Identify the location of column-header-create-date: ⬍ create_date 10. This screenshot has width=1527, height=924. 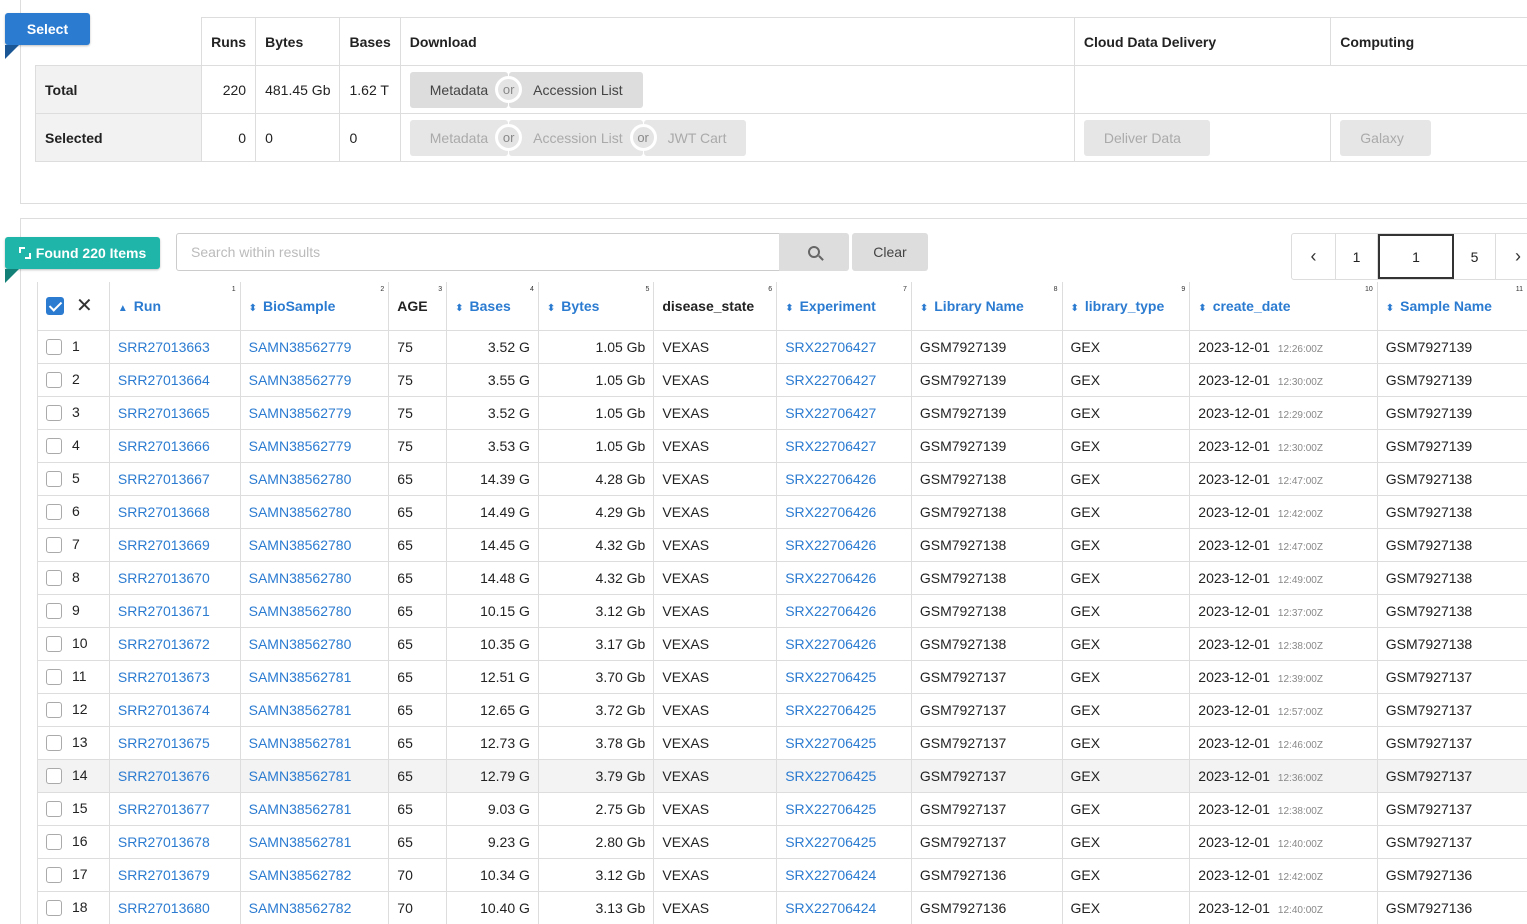
(1283, 306).